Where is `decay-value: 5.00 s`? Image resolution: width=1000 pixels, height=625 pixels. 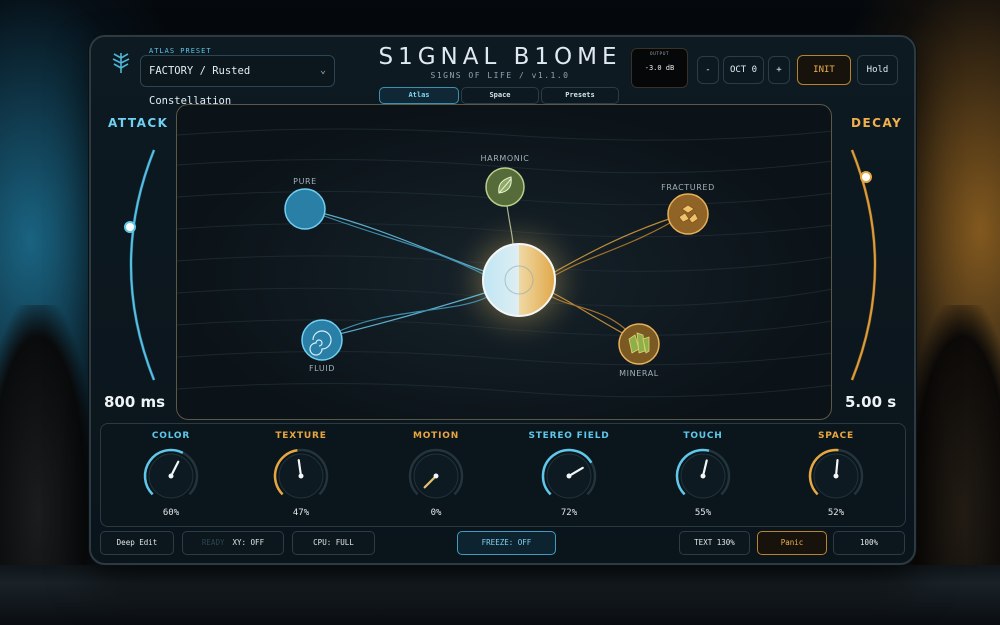 decay-value: 5.00 s is located at coordinates (871, 402).